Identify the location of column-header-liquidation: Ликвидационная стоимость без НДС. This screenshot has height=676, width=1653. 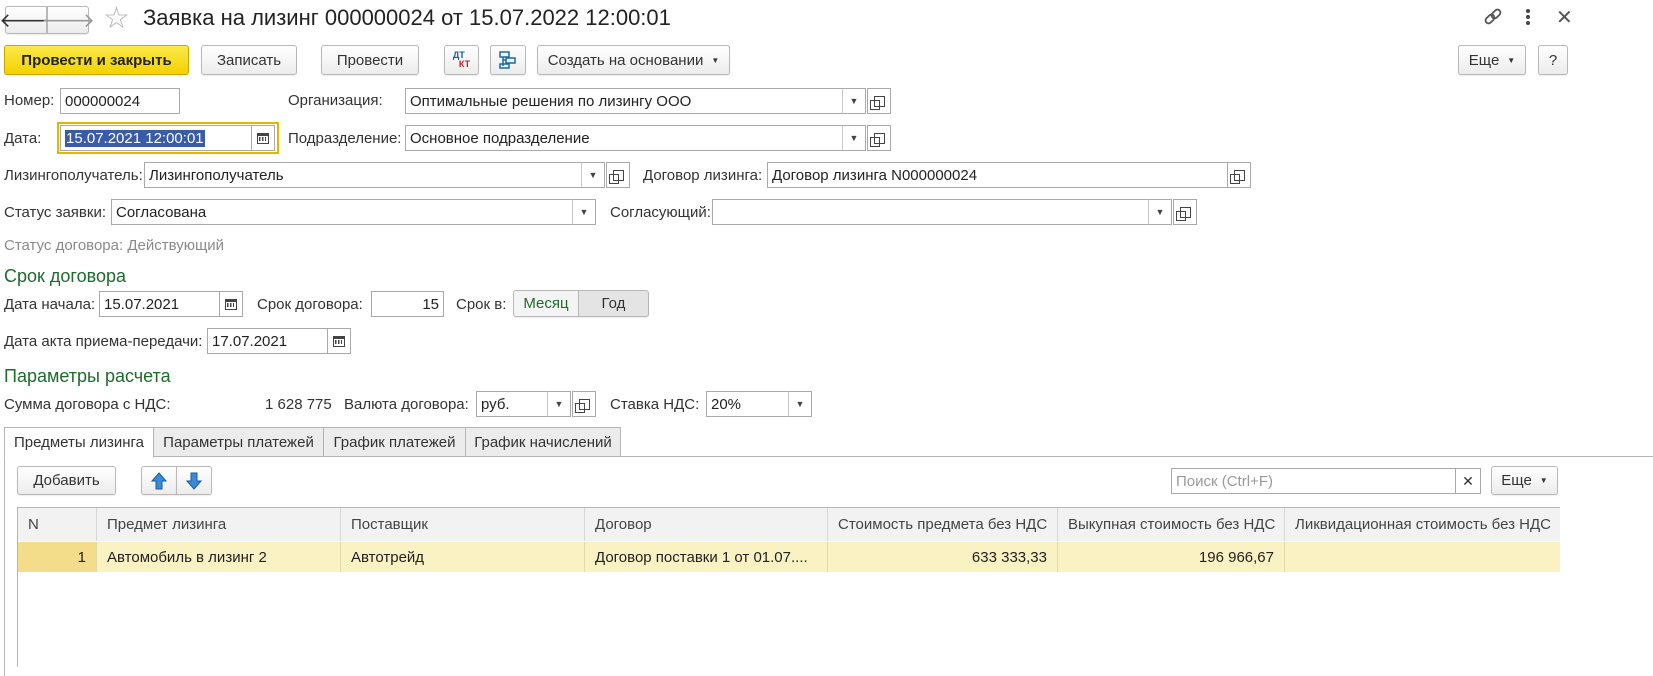
(1422, 524).